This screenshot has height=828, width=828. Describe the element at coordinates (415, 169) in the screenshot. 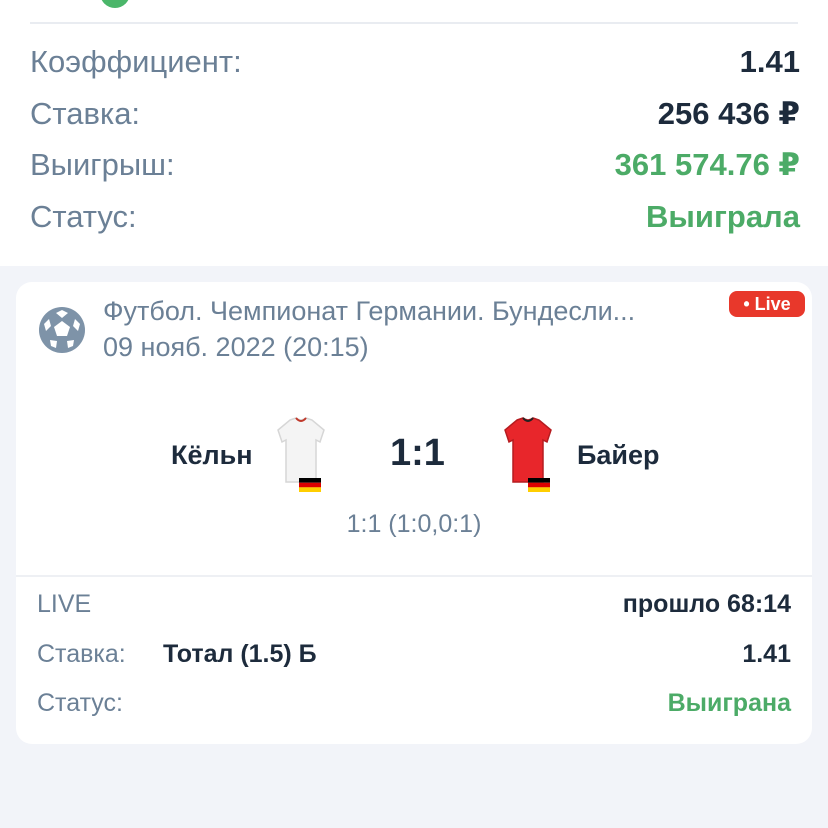

I see `win-row: Выигрыш: 361 574.76 ₽` at that location.